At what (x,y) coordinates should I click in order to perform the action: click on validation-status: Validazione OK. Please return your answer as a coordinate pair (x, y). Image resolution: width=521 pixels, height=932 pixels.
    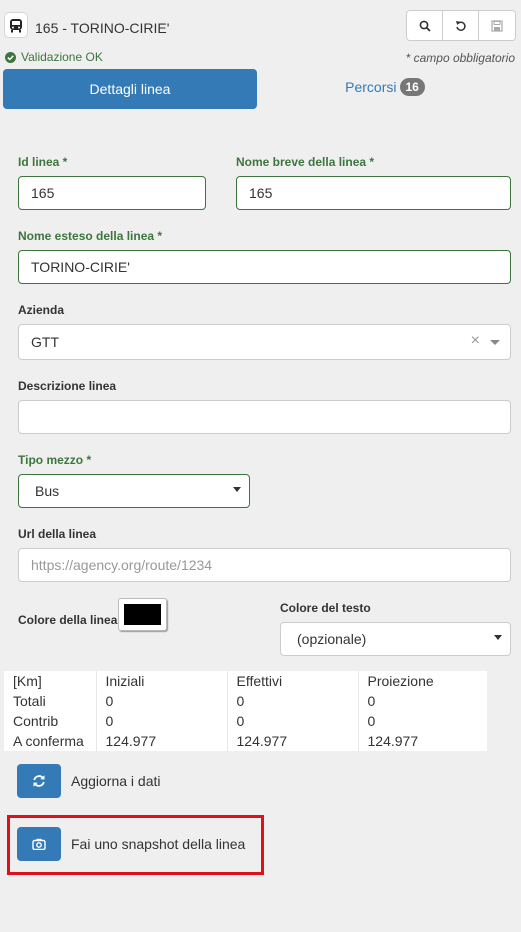
    Looking at the image, I should click on (54, 57).